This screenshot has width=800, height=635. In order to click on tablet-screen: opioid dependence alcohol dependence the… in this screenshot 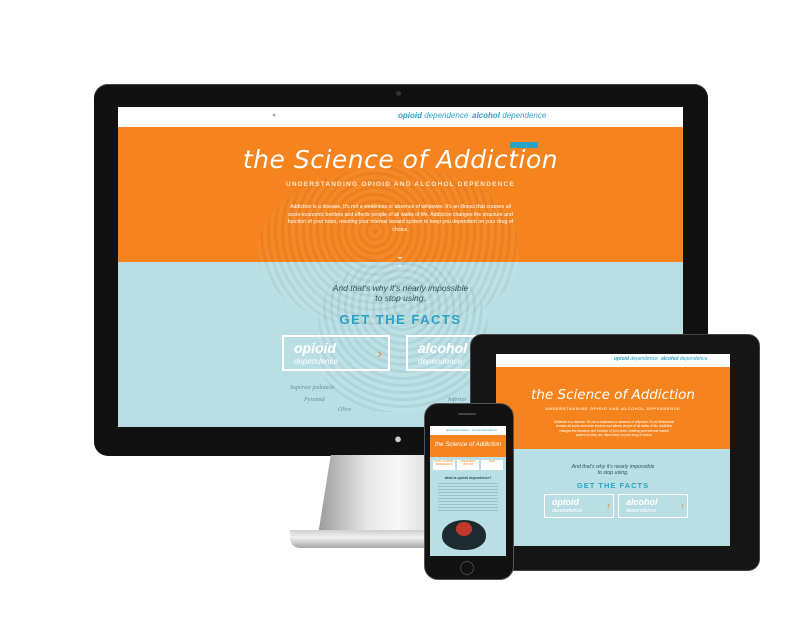, I will do `click(613, 450)`.